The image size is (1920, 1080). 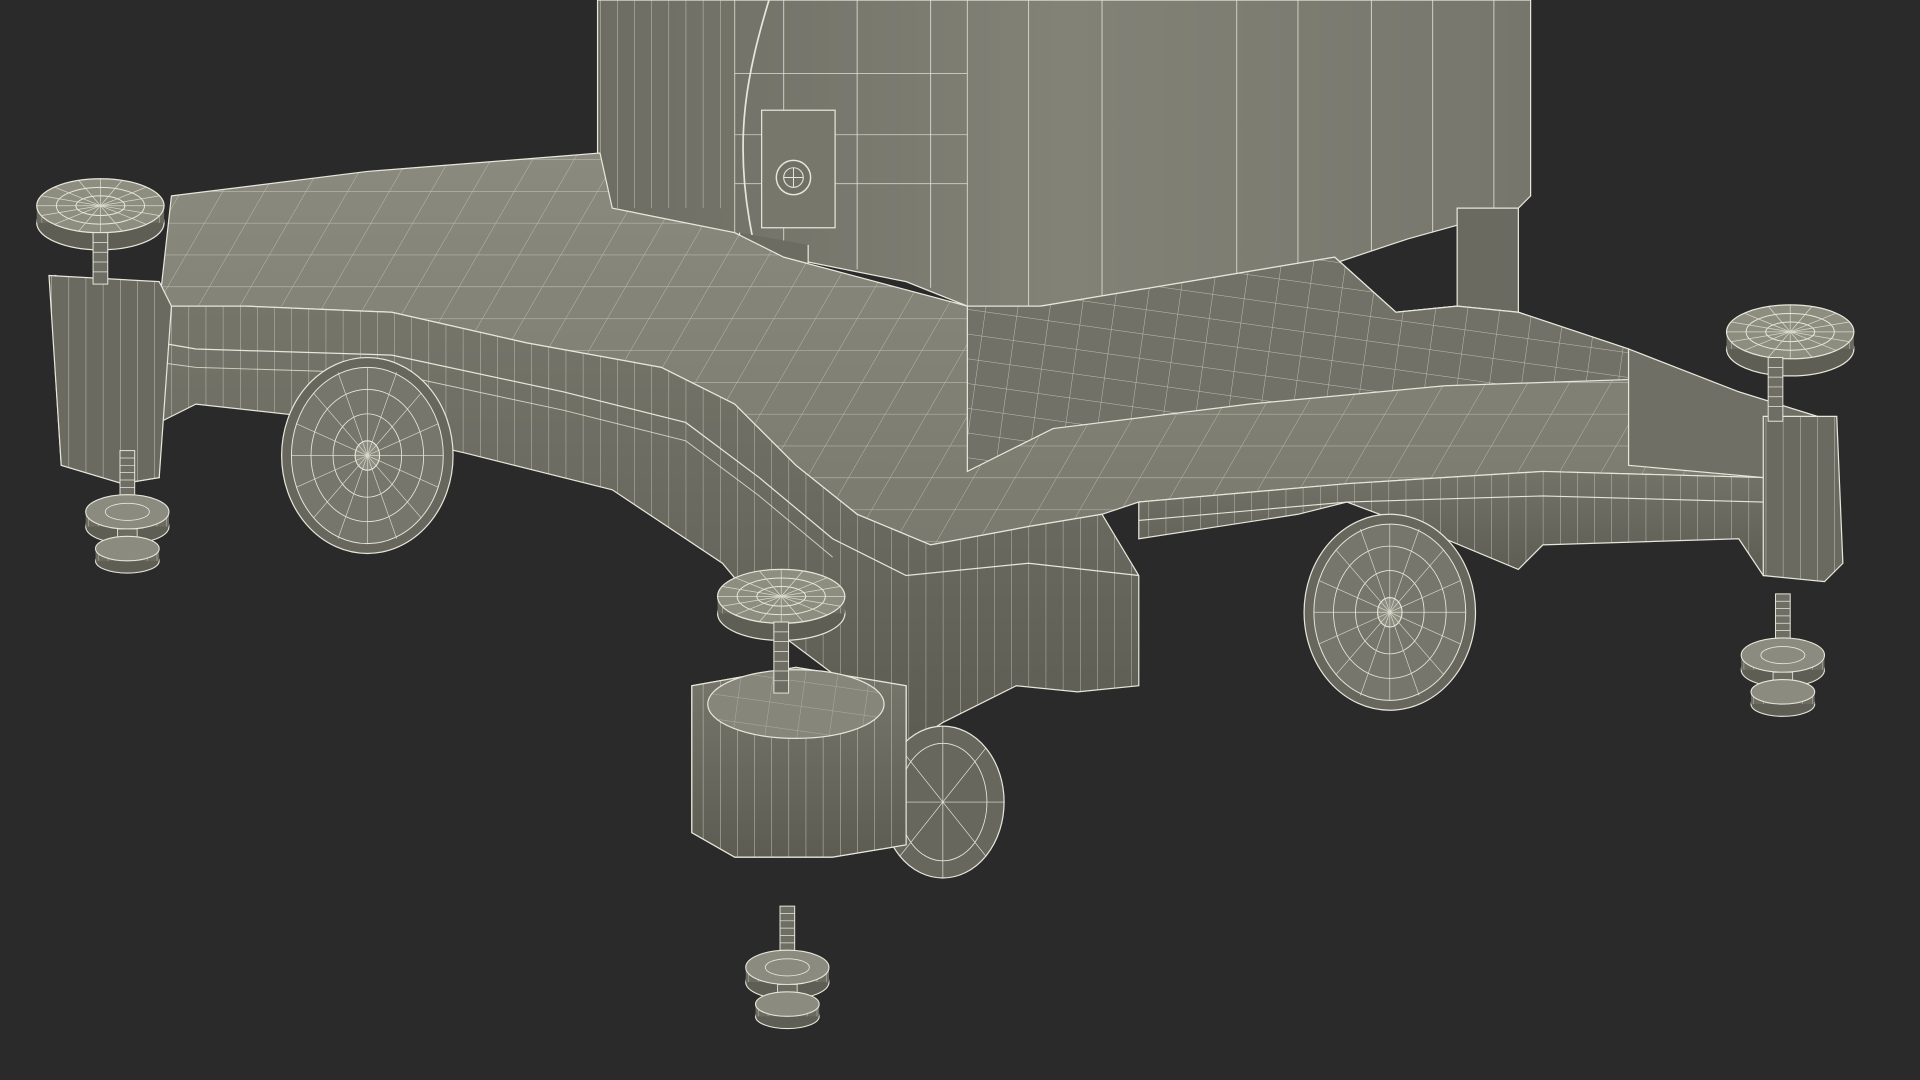 What do you see at coordinates (1390, 612) in the screenshot?
I see `wheel-right` at bounding box center [1390, 612].